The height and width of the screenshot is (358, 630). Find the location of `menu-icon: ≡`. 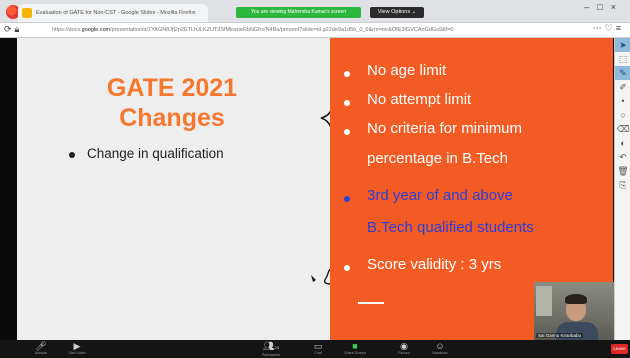

menu-icon: ≡ is located at coordinates (620, 28).